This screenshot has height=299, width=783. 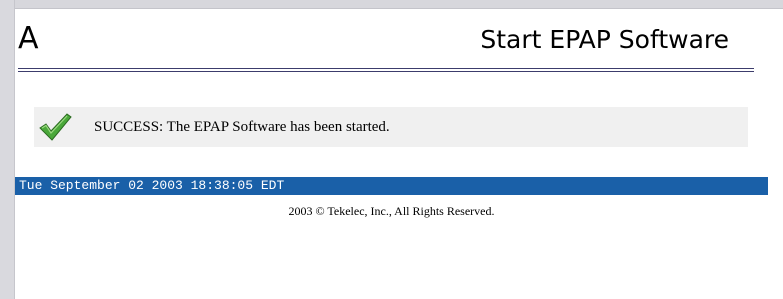 I want to click on header-divider, so click(x=386, y=70).